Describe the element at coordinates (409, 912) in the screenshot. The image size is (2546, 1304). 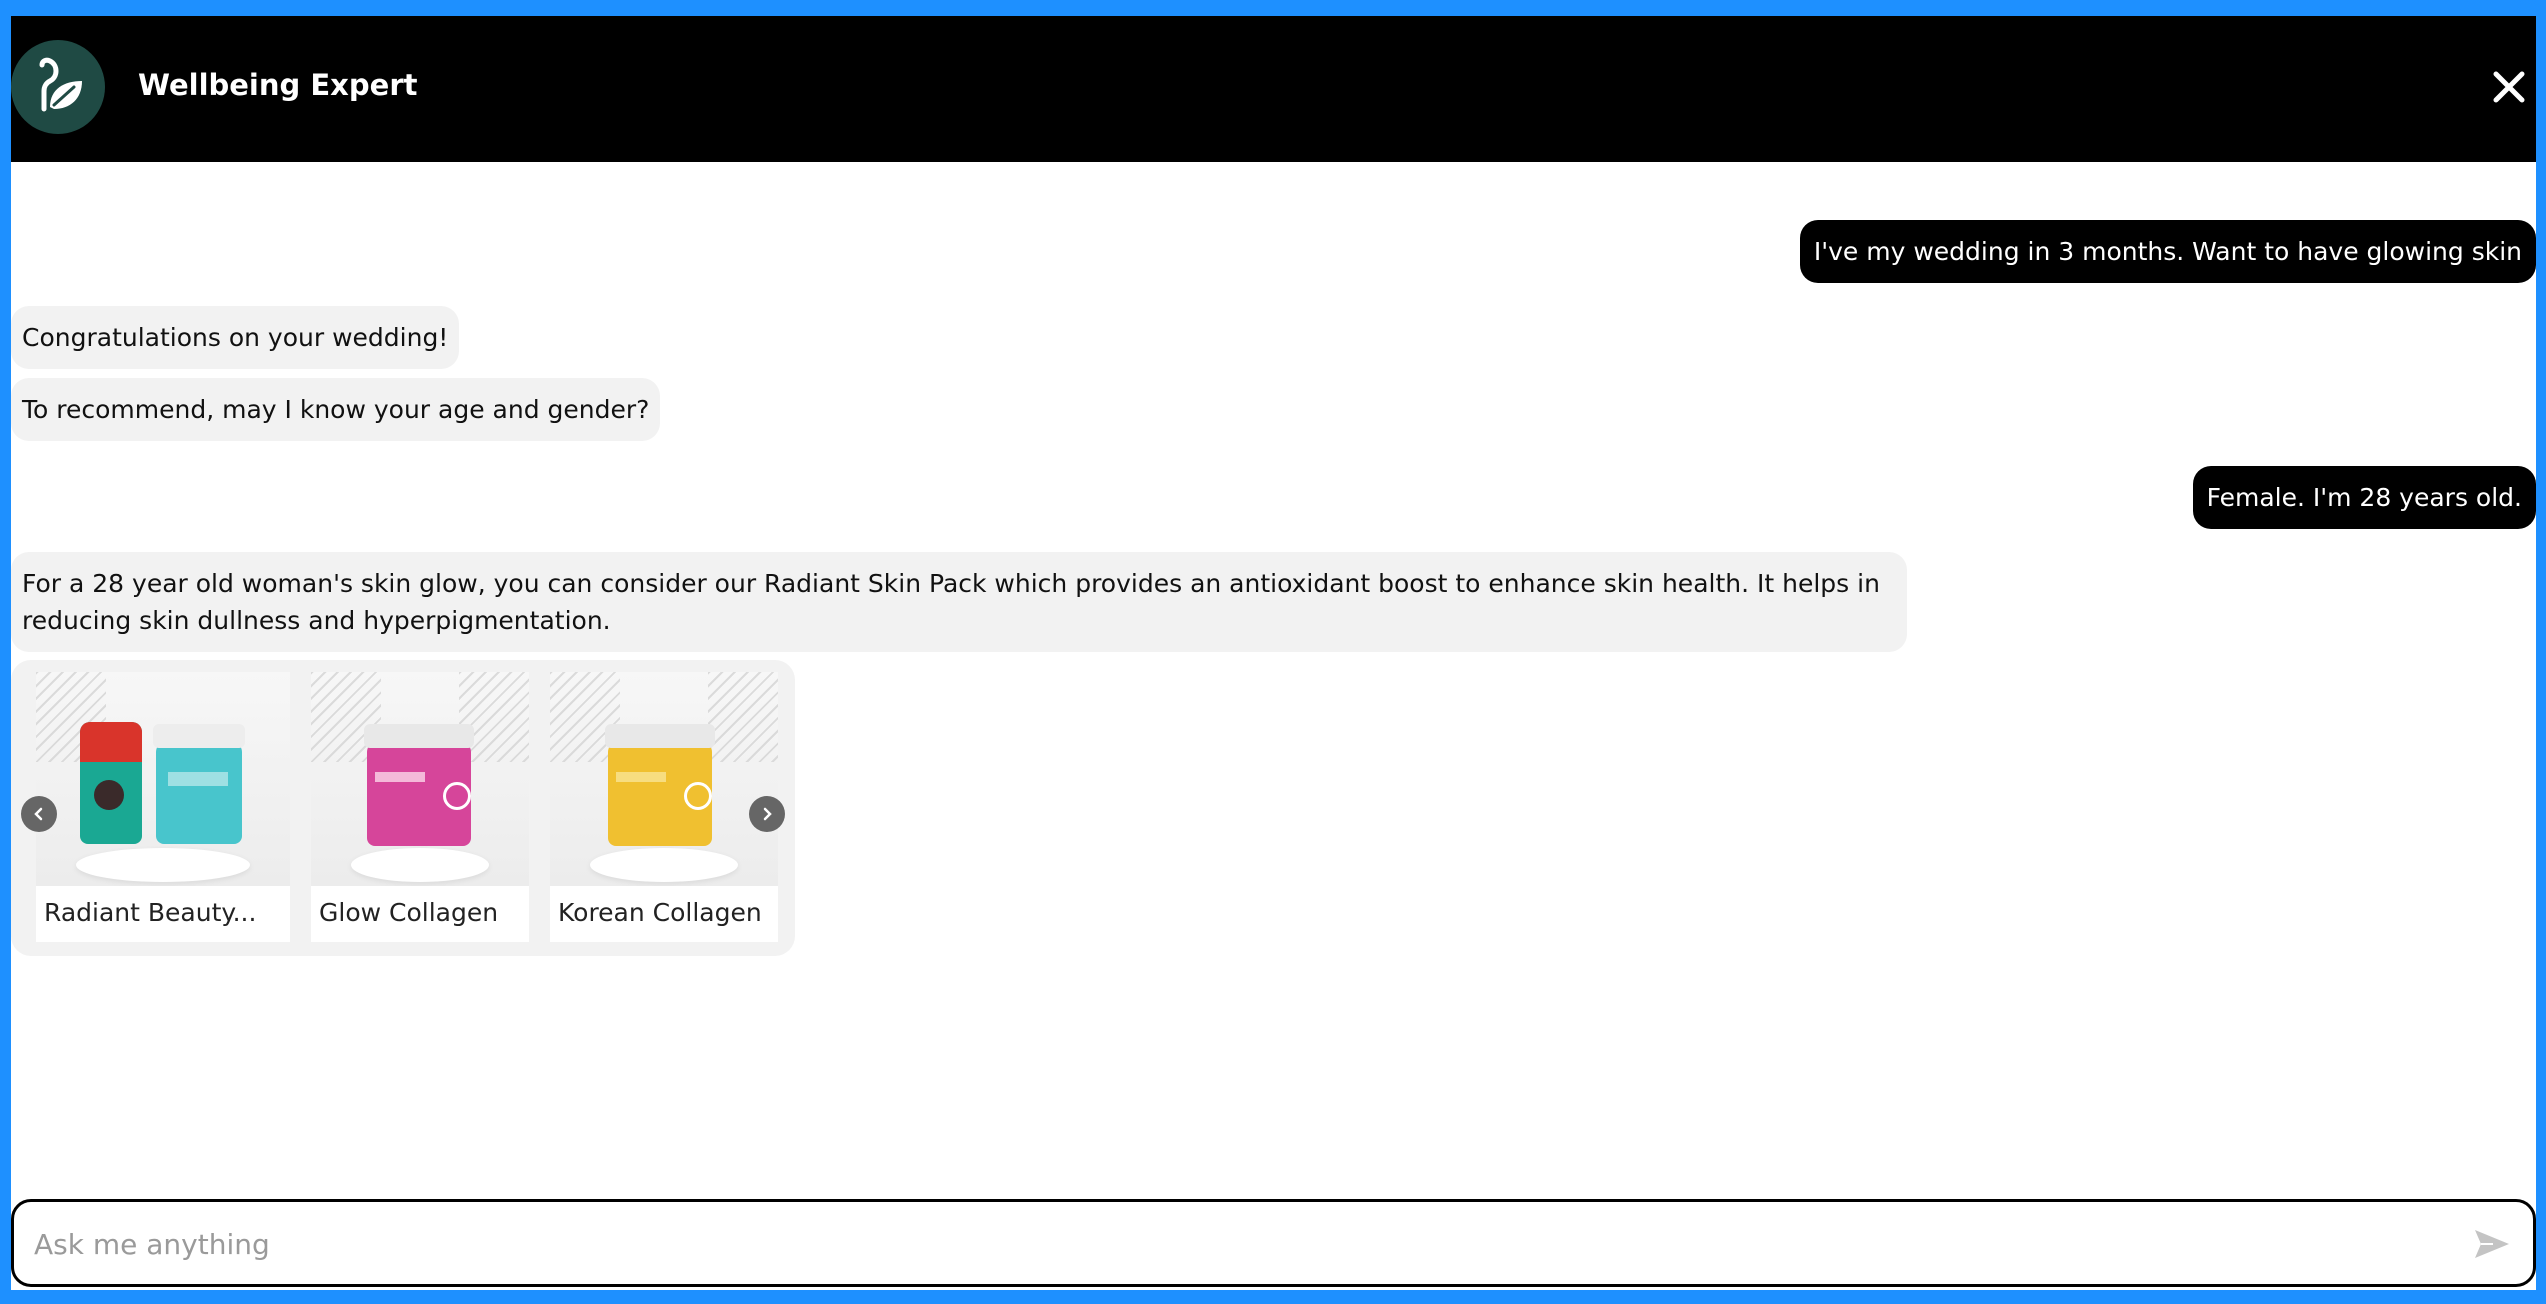
I see `product-name: Glow Collagen` at that location.